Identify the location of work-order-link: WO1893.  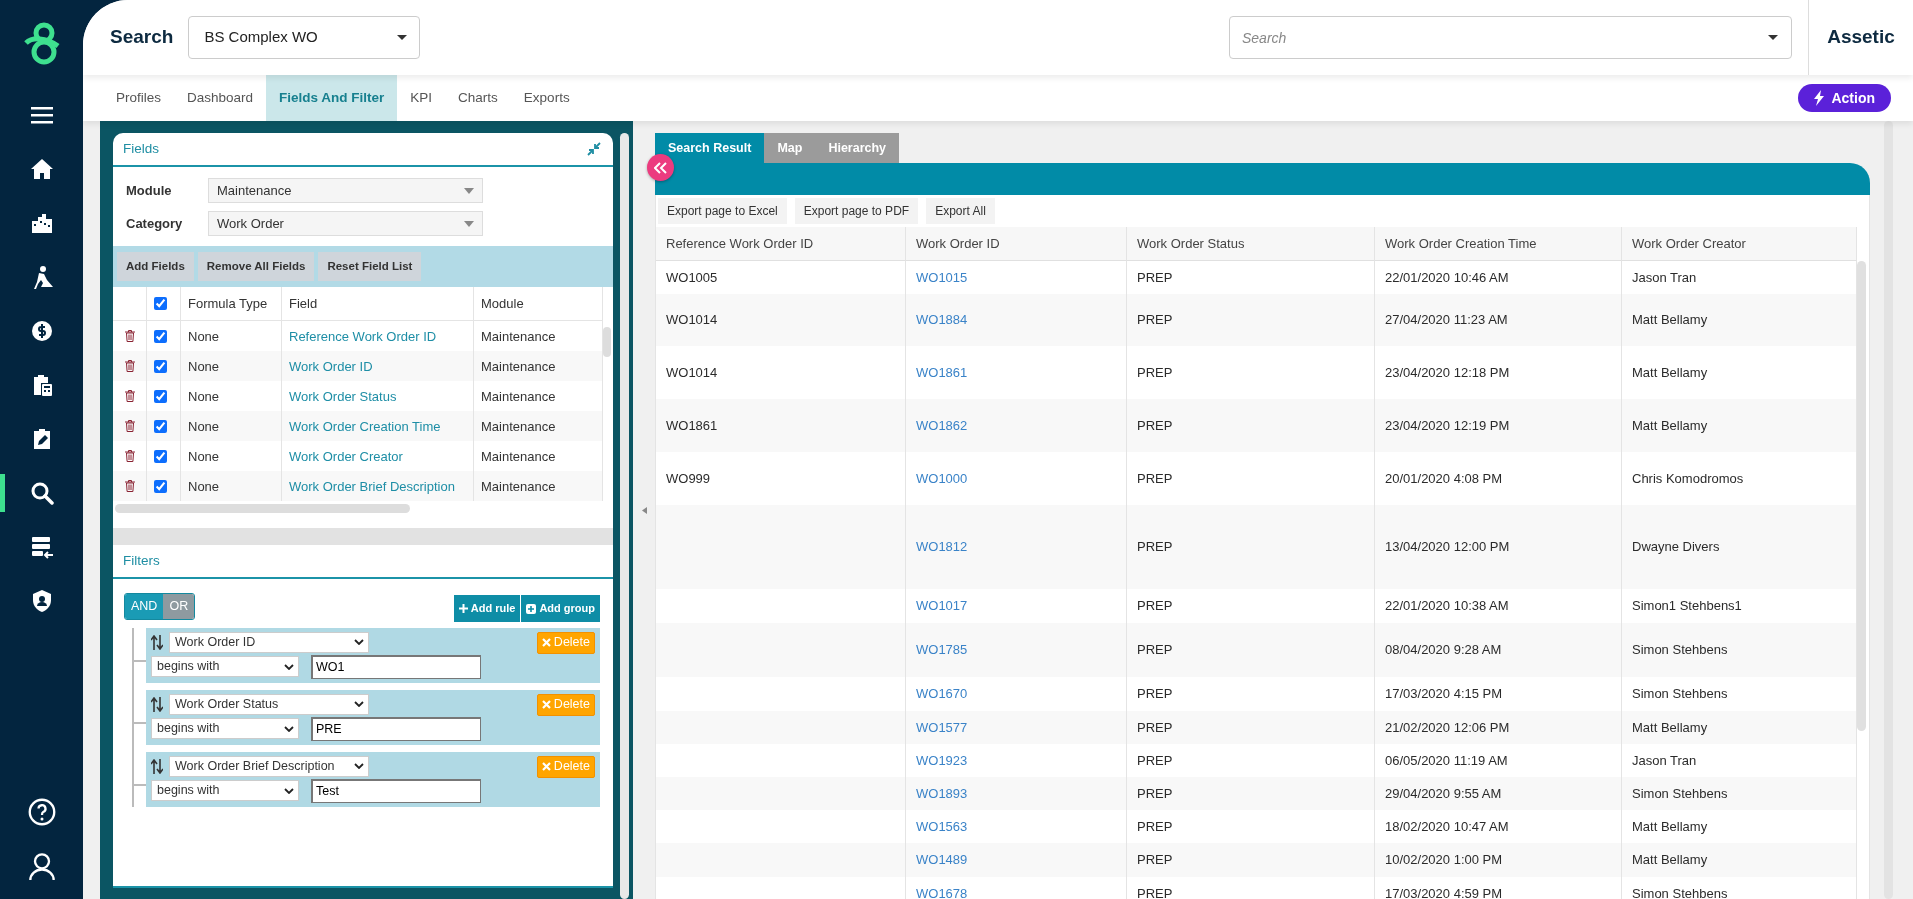
(942, 793).